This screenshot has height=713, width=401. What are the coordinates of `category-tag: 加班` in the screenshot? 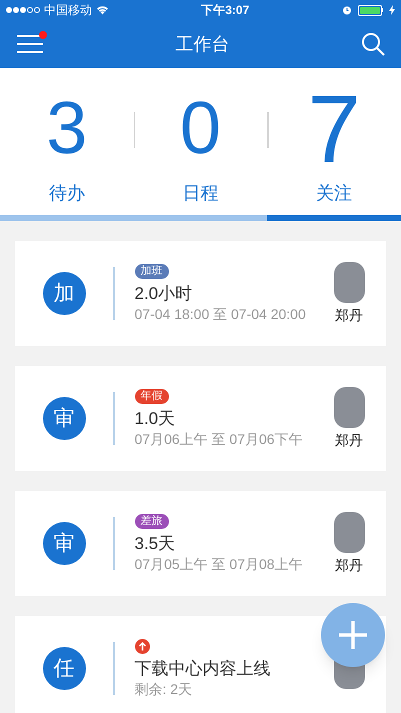 It's located at (151, 271).